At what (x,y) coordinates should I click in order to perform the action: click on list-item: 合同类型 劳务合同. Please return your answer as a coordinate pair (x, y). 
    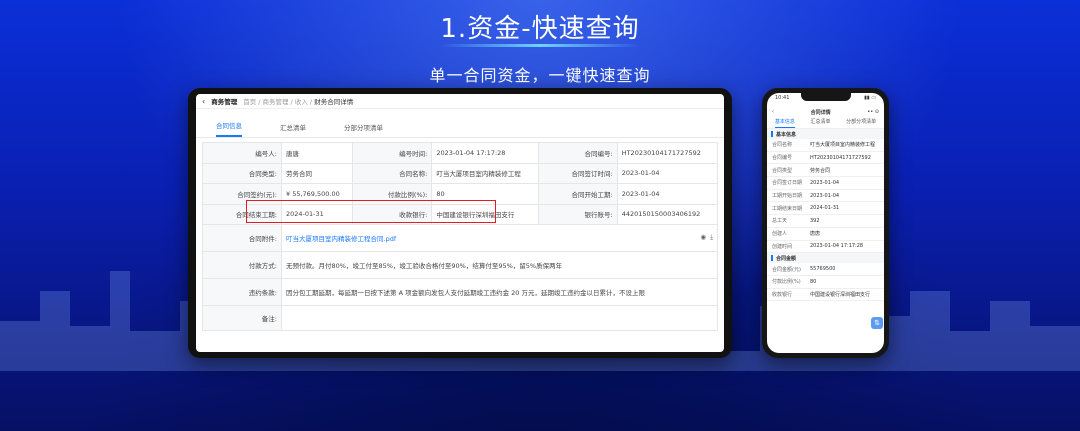
    Looking at the image, I should click on (825, 171).